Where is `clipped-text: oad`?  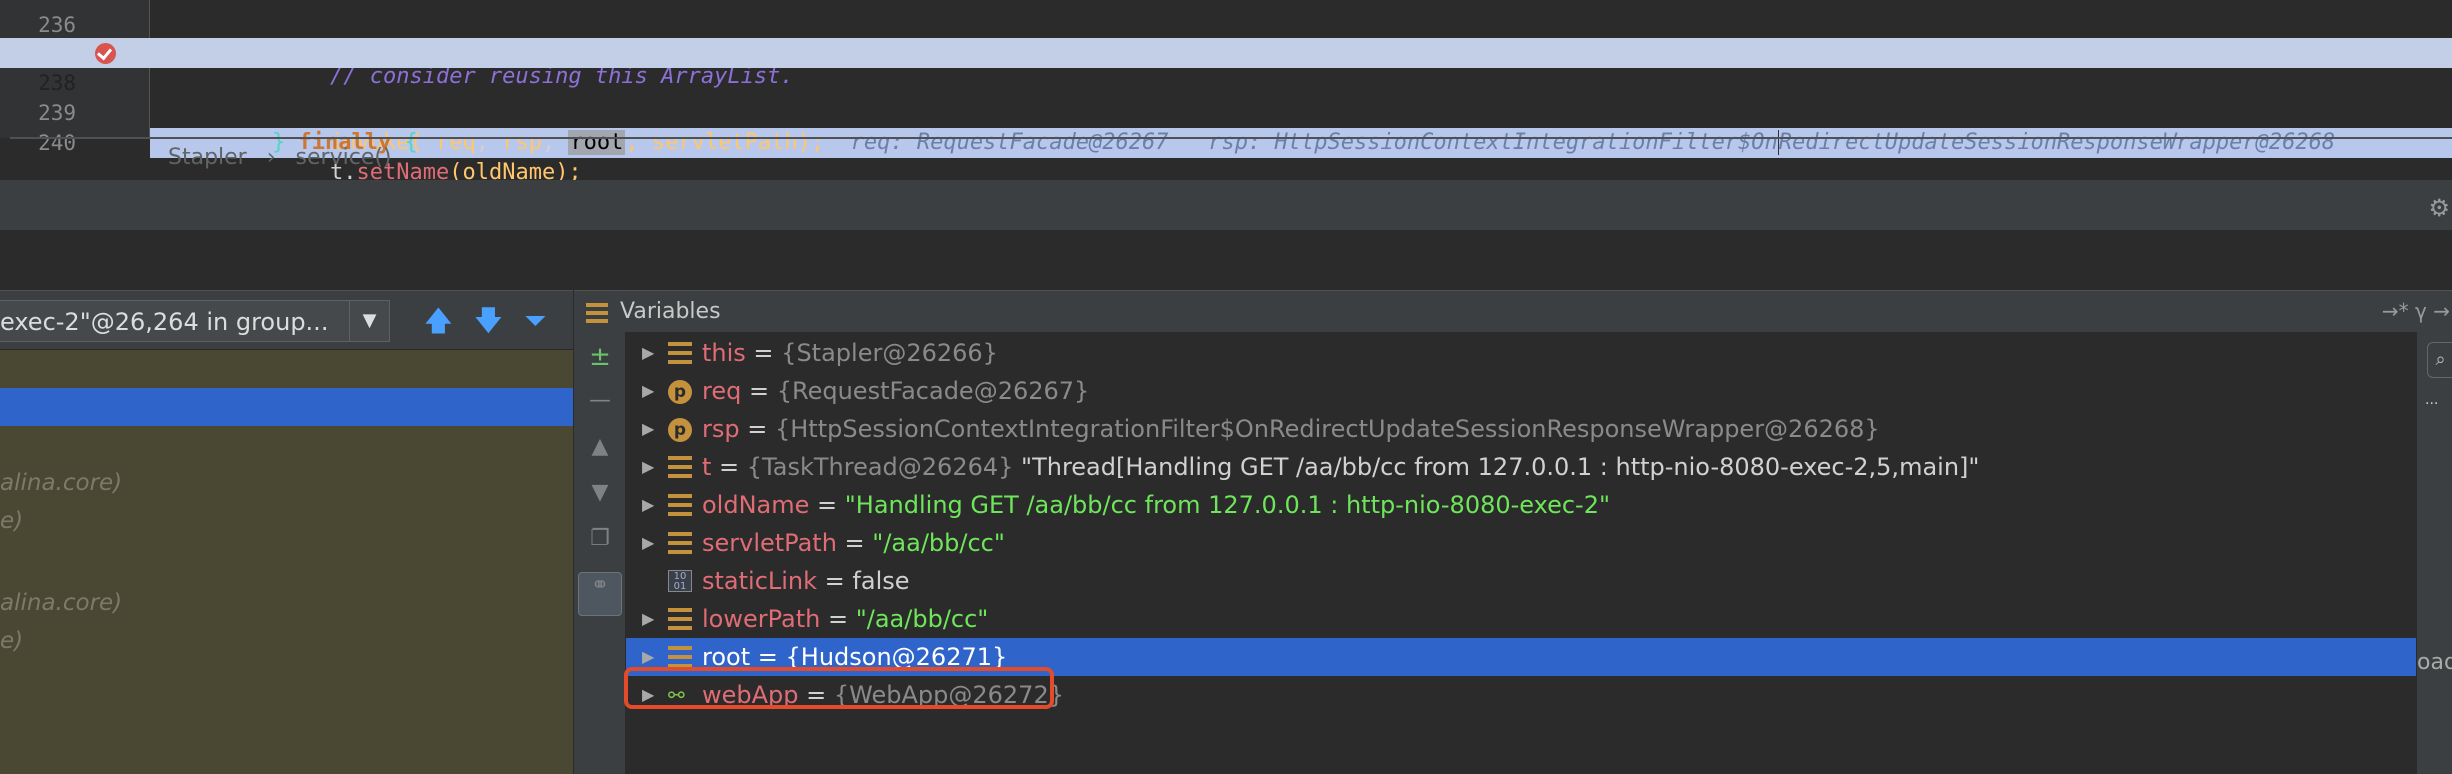
clipped-text: oad is located at coordinates (2434, 662).